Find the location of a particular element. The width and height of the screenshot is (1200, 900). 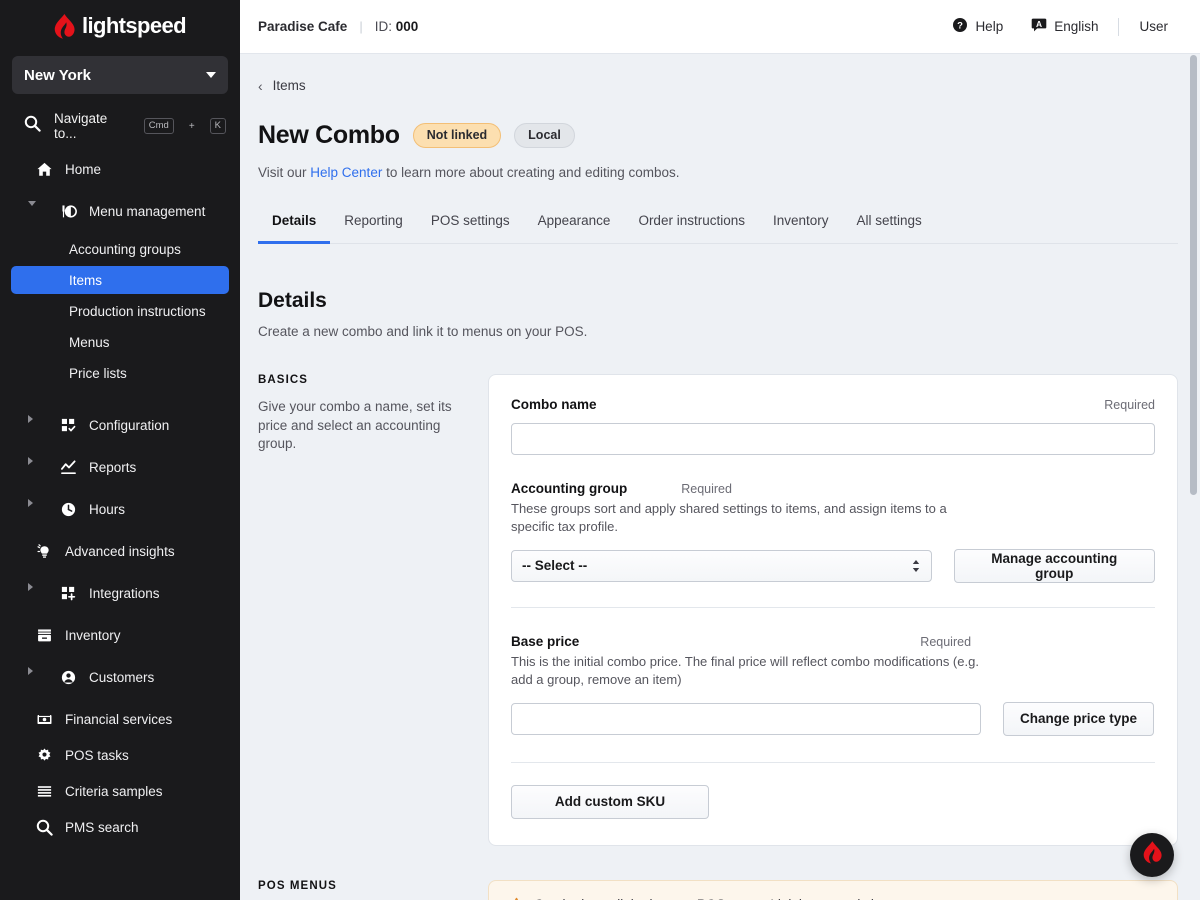

sidebar-item-customers-wrap: Customers is located at coordinates (120, 677).